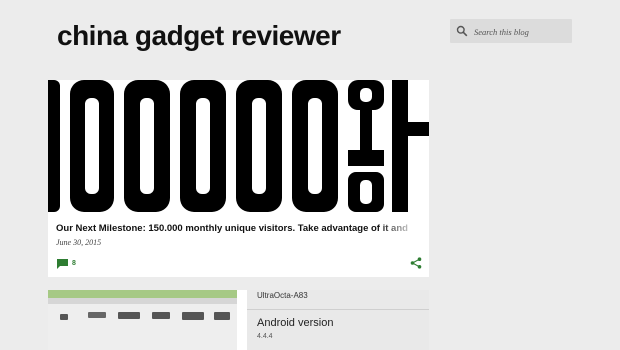 This screenshot has height=350, width=620. Describe the element at coordinates (338, 320) in the screenshot. I see `settings-screenshot: UltraOcta-A83 Android version 4.4.4` at that location.